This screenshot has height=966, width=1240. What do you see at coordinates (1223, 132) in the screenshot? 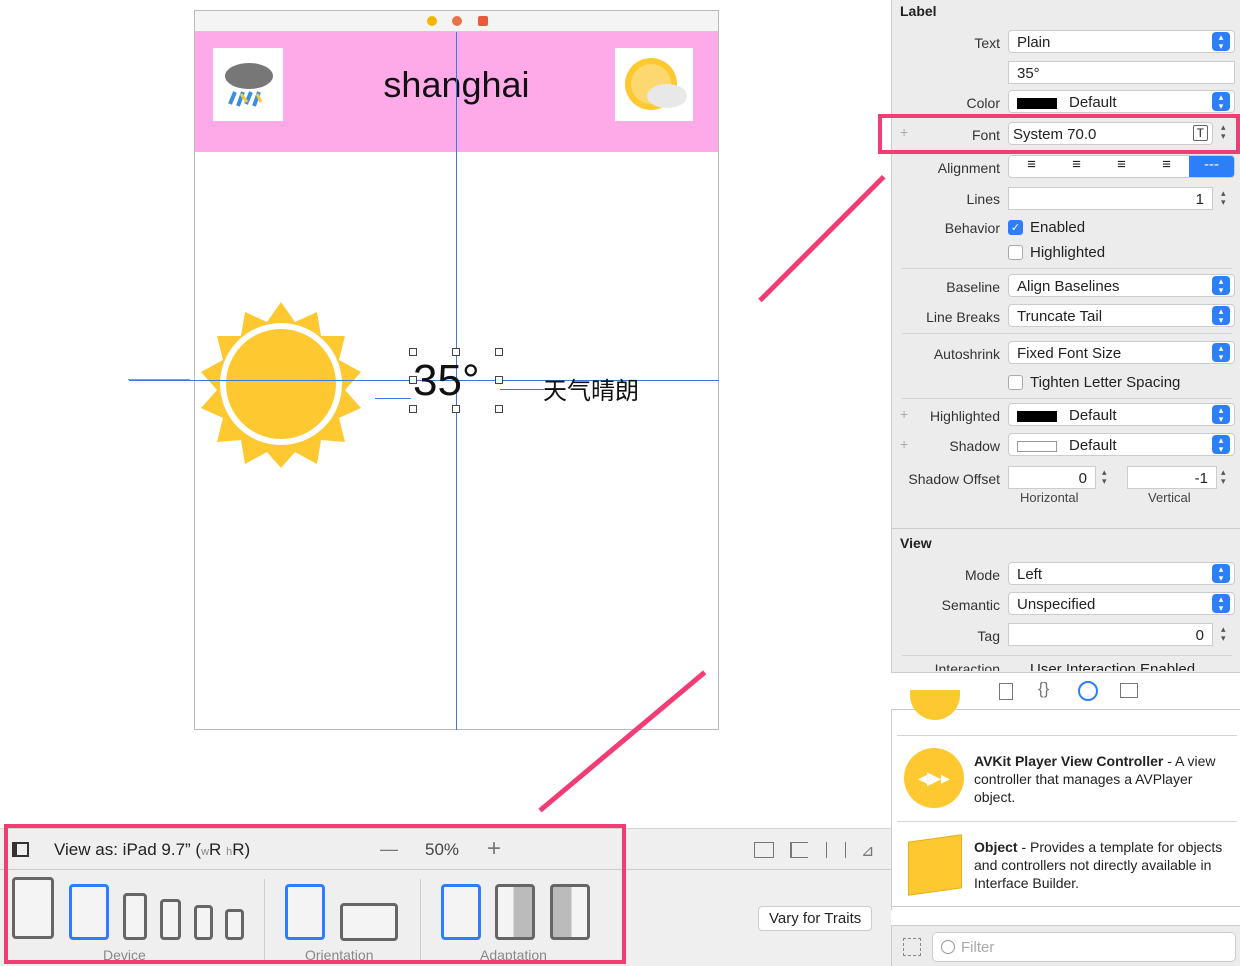
I see `font-size-stepper: ▴ ▾` at bounding box center [1223, 132].